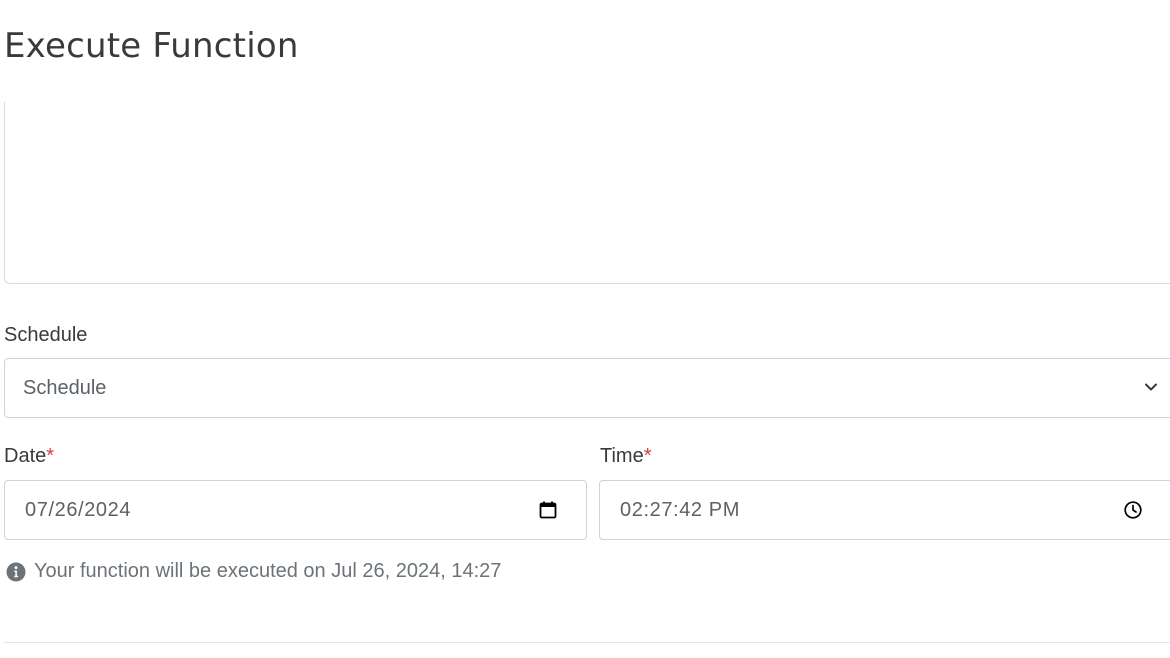 The height and width of the screenshot is (658, 1170). Describe the element at coordinates (65, 387) in the screenshot. I see `schedule-select-value: Schedule` at that location.